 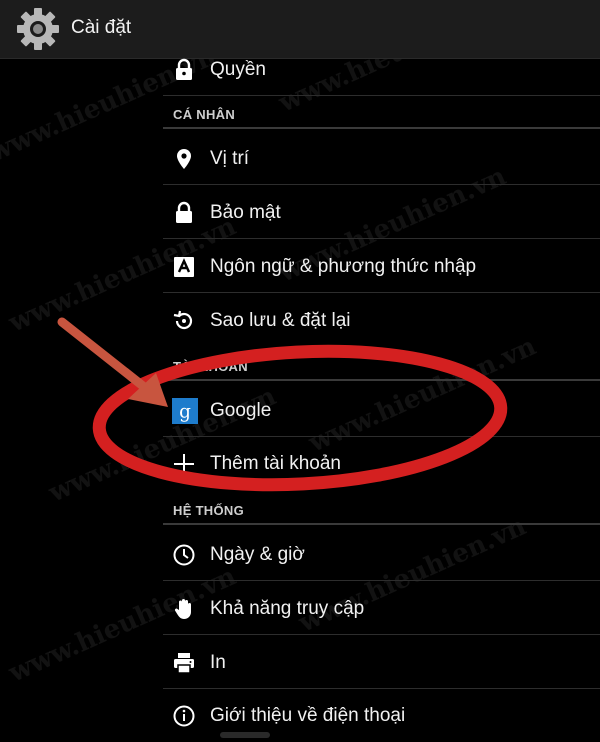 I want to click on settings-item-accessibility: Khả năng truy cập, so click(x=381, y=609).